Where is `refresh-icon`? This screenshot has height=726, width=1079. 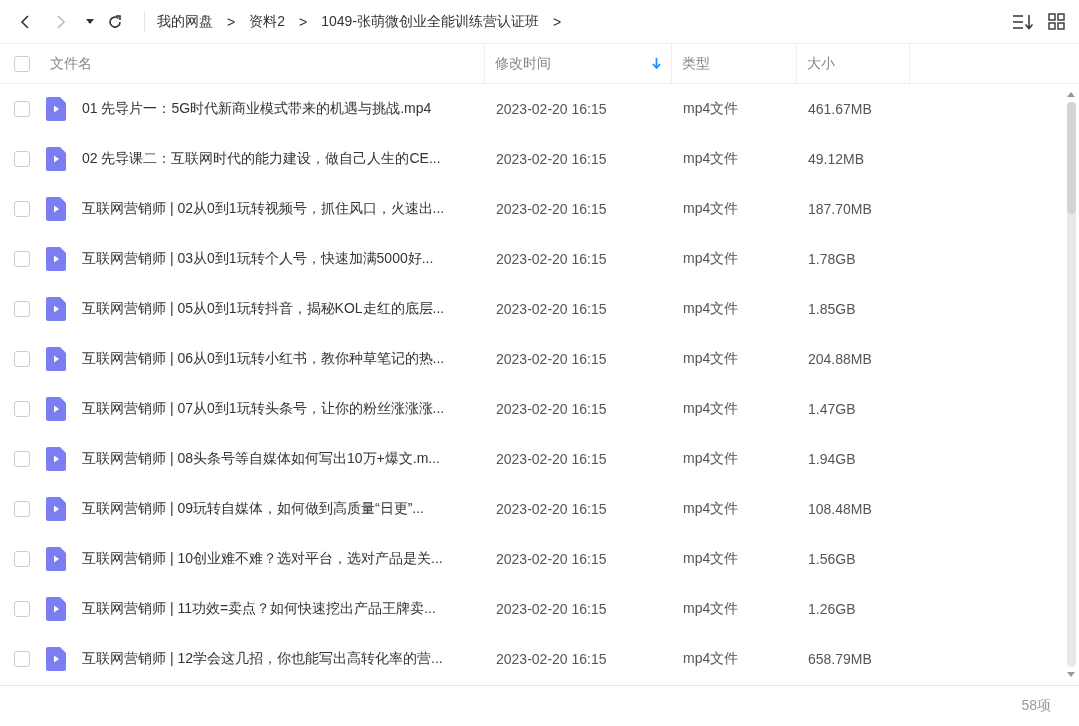 refresh-icon is located at coordinates (115, 21).